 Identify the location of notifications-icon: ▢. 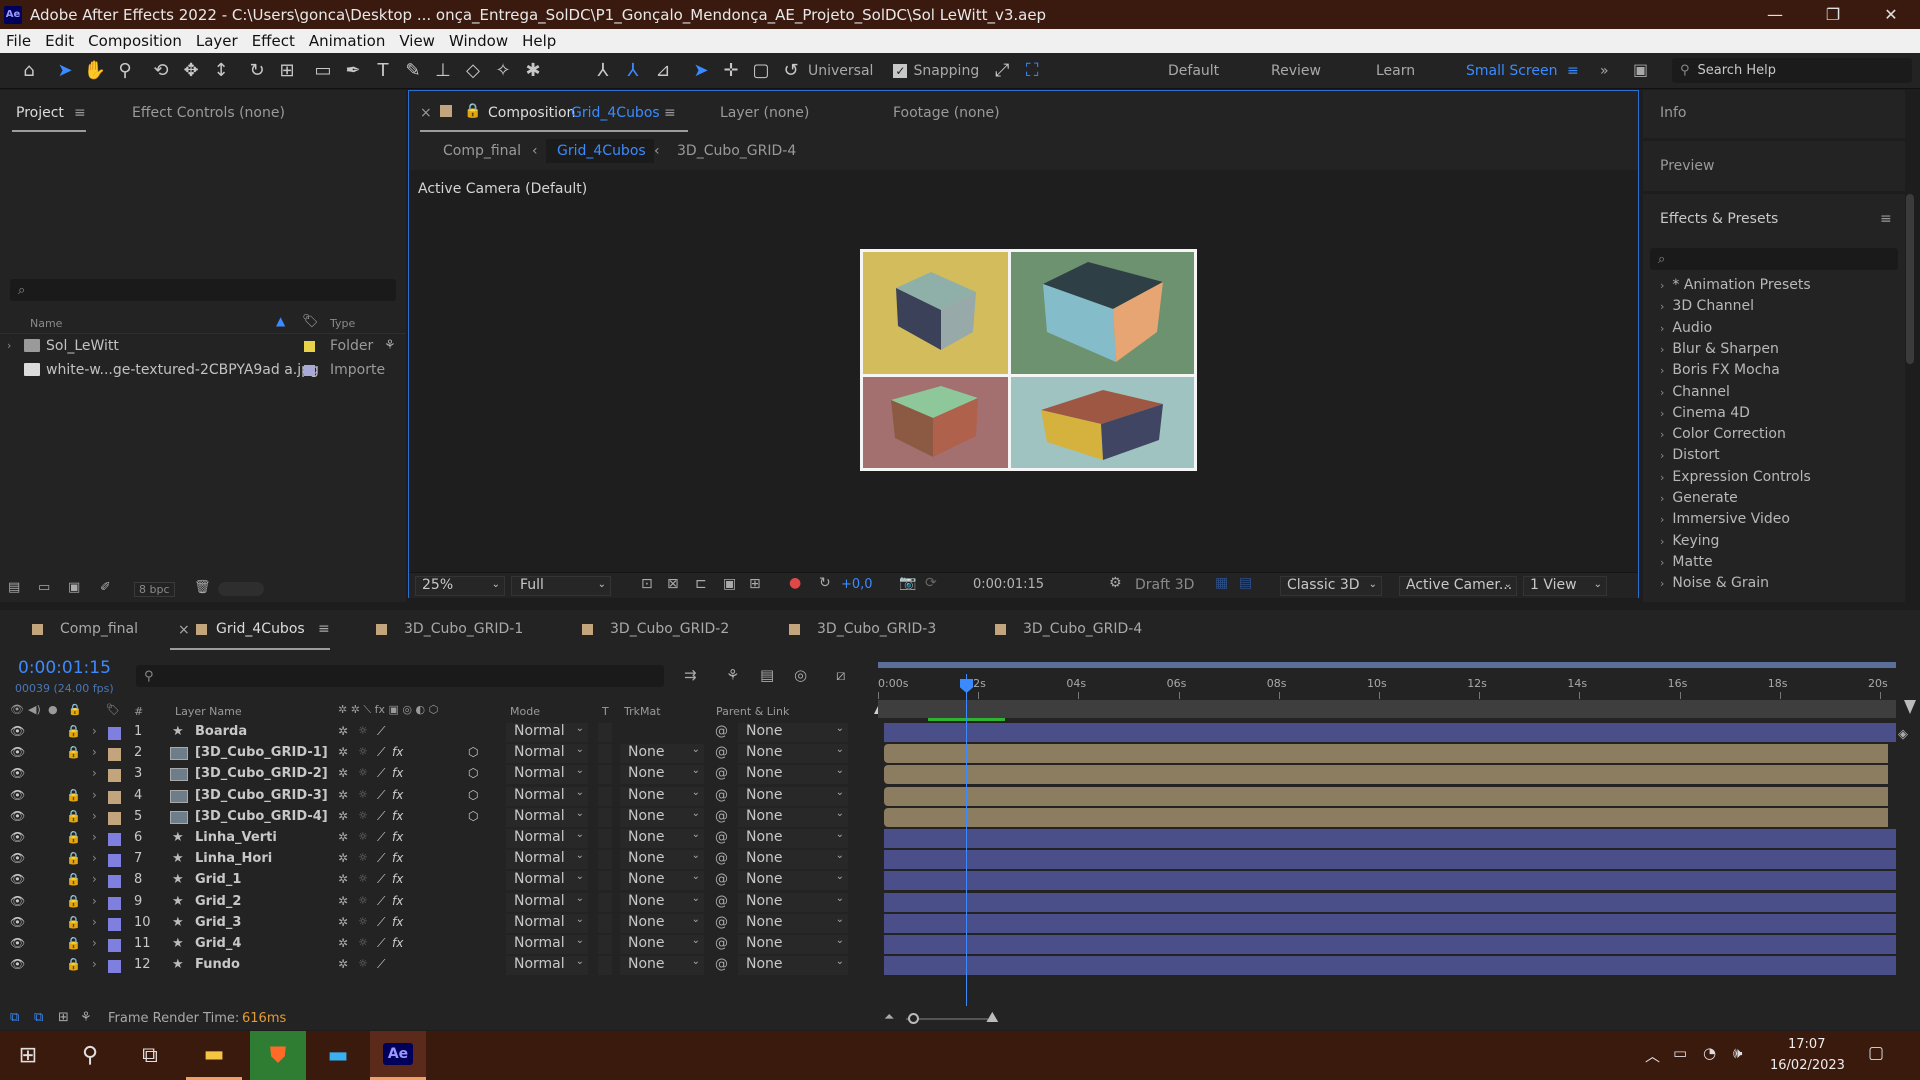
(1876, 1053).